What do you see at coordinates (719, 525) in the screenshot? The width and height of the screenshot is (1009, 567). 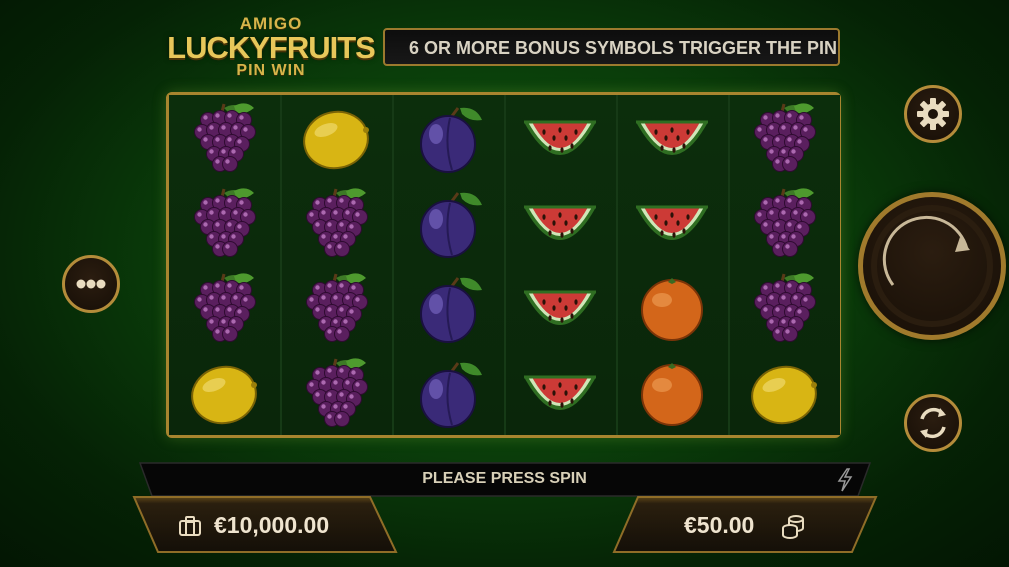 I see `bet-value: €50.00` at bounding box center [719, 525].